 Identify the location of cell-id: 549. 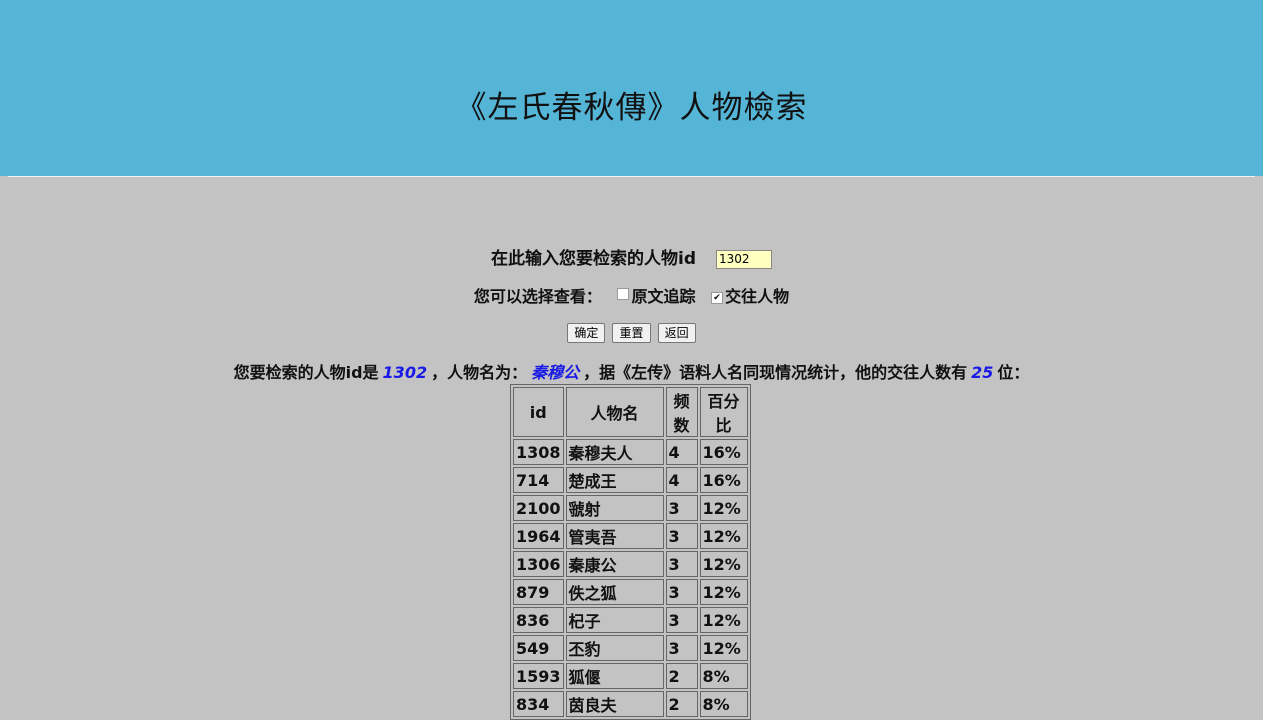
(538, 648).